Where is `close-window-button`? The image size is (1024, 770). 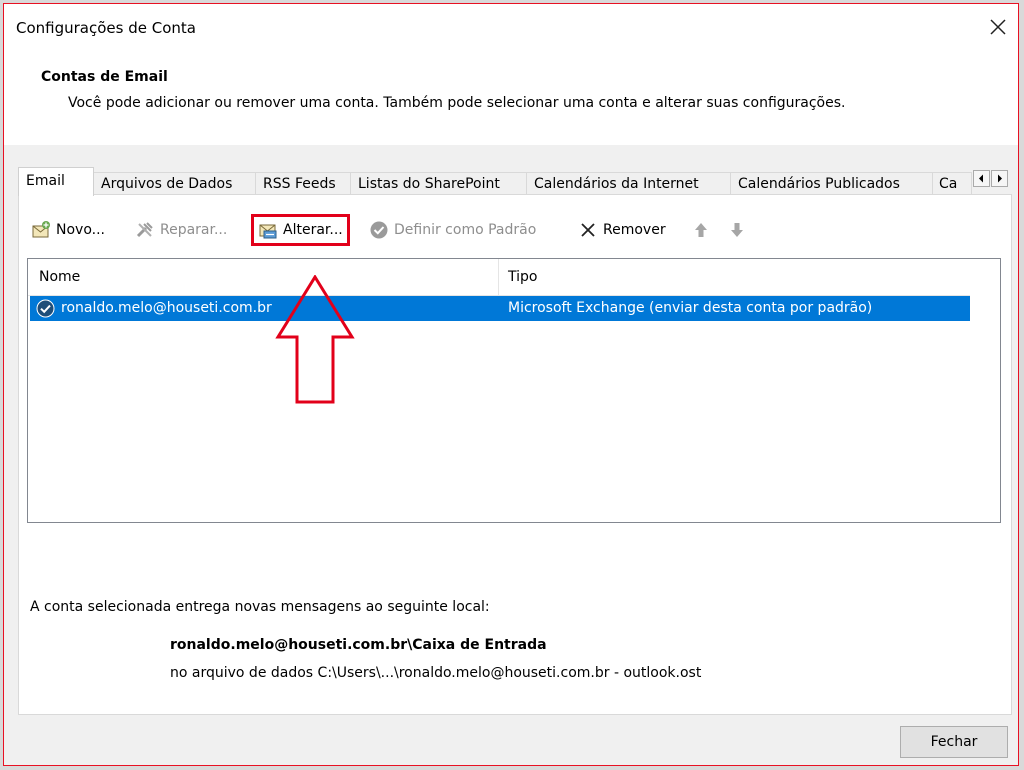 close-window-button is located at coordinates (998, 27).